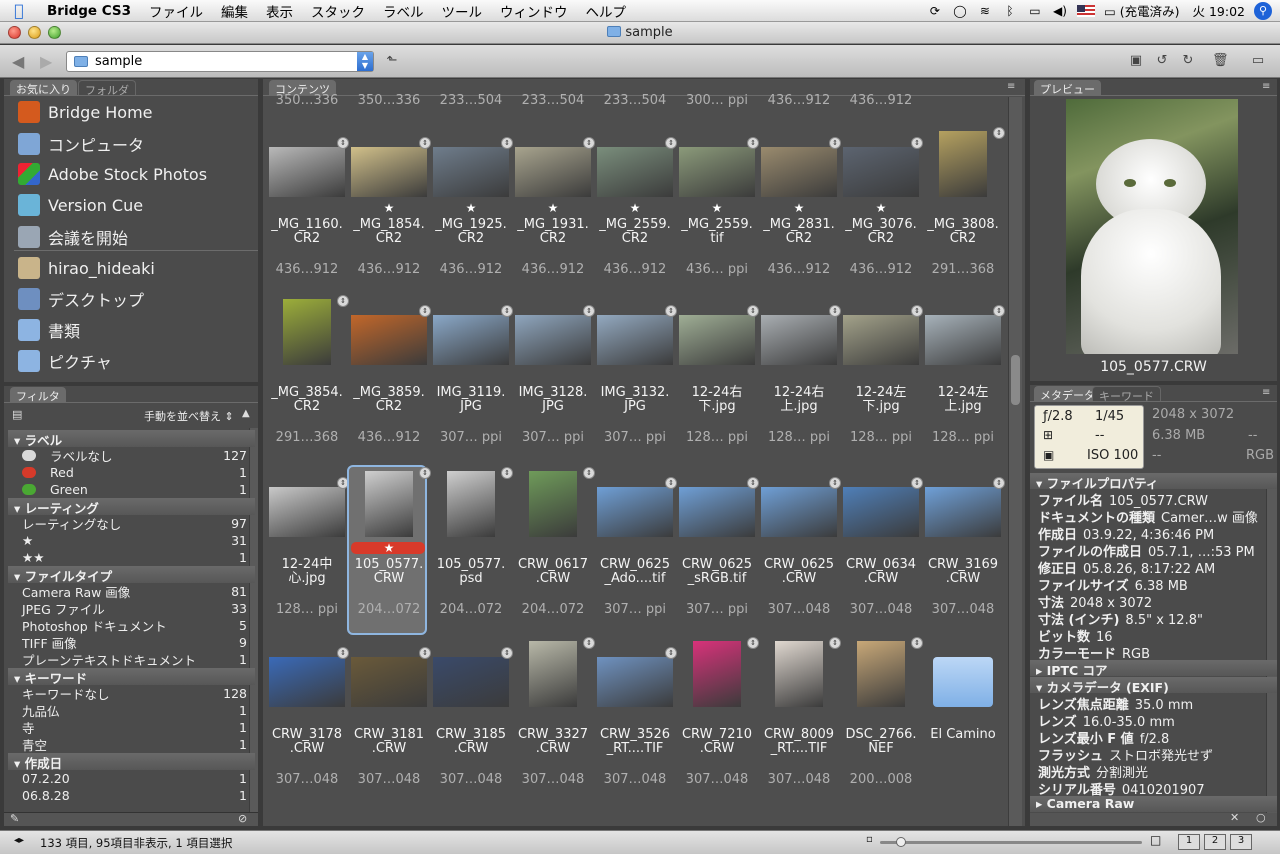 This screenshot has width=1280, height=854. I want to click on rotate-left-icon: ↺, so click(1162, 61).